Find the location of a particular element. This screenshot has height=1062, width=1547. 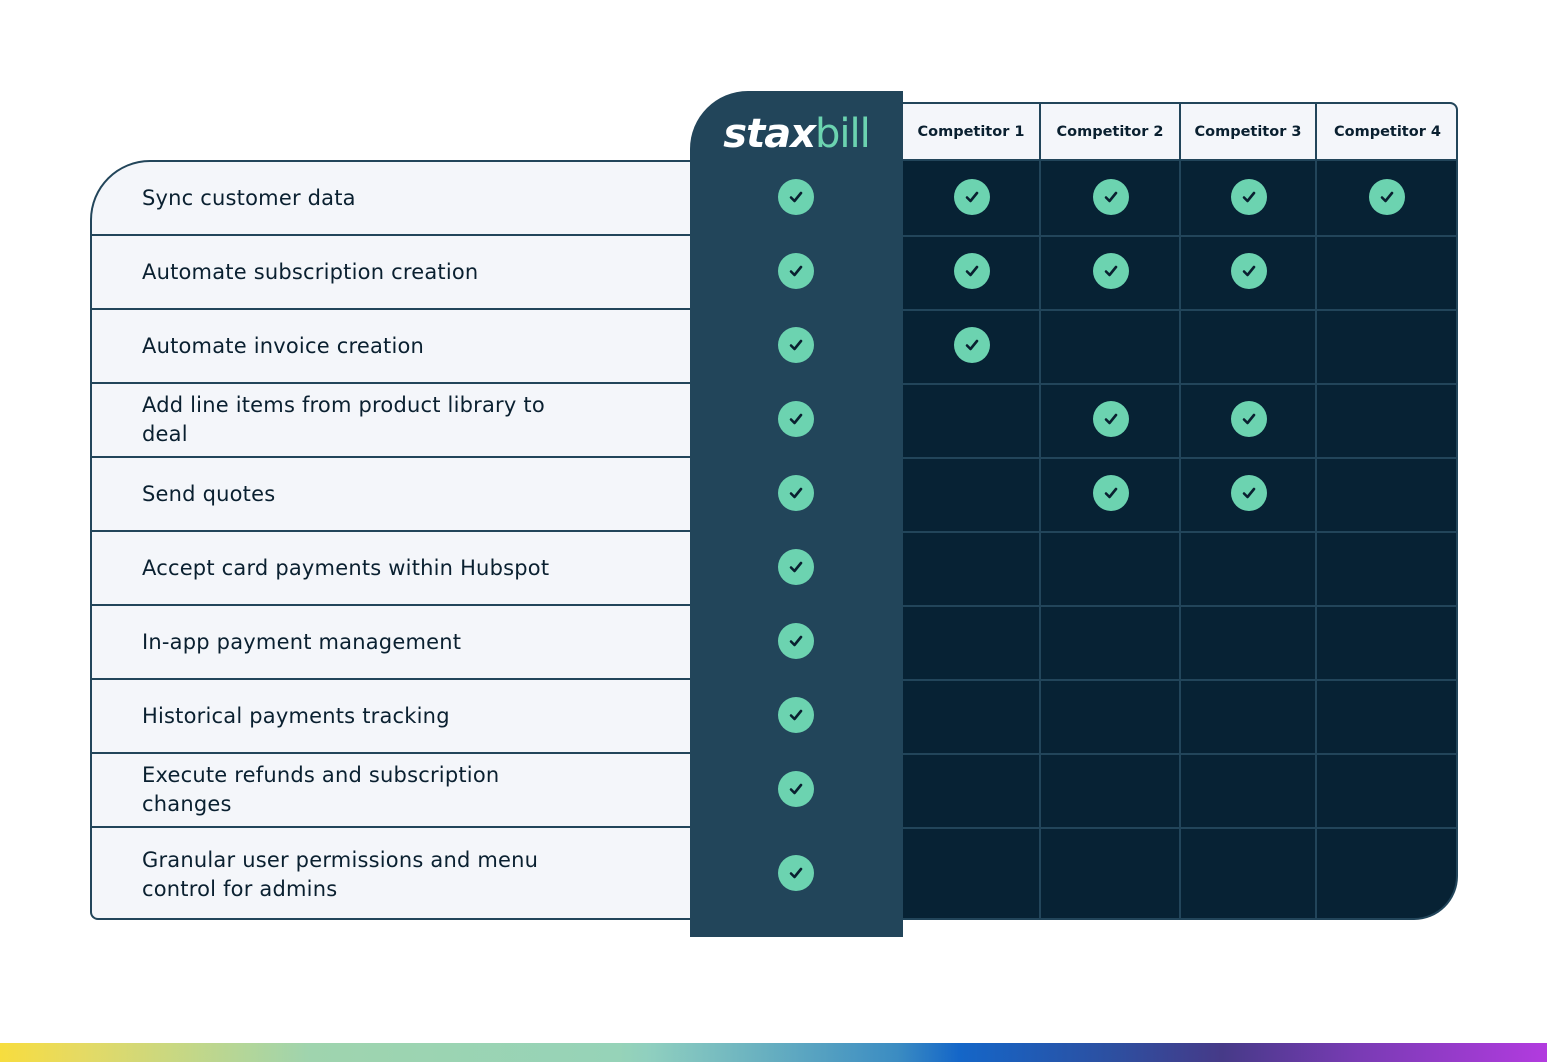

feature-row: Automate invoice creation is located at coordinates (396, 347).